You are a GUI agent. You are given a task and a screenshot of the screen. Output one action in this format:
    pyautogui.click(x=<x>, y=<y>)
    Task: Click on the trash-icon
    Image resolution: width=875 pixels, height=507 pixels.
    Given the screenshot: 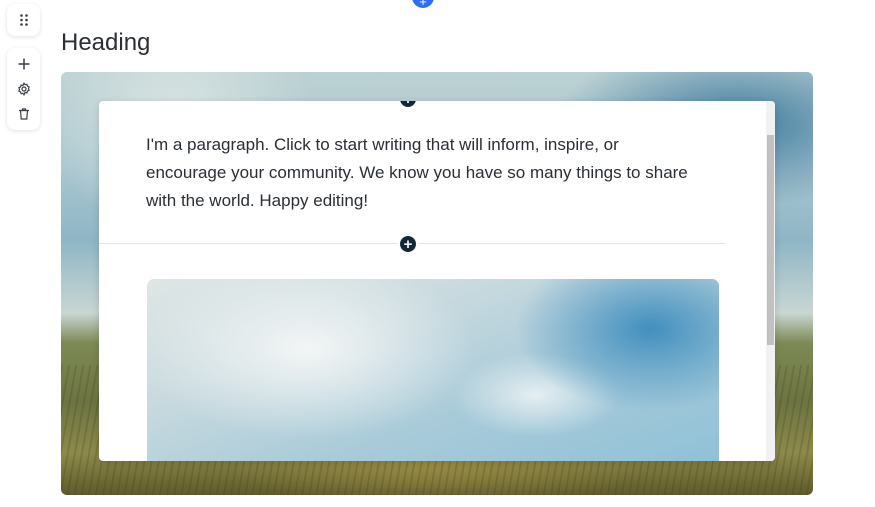 What is the action you would take?
    pyautogui.click(x=23, y=114)
    